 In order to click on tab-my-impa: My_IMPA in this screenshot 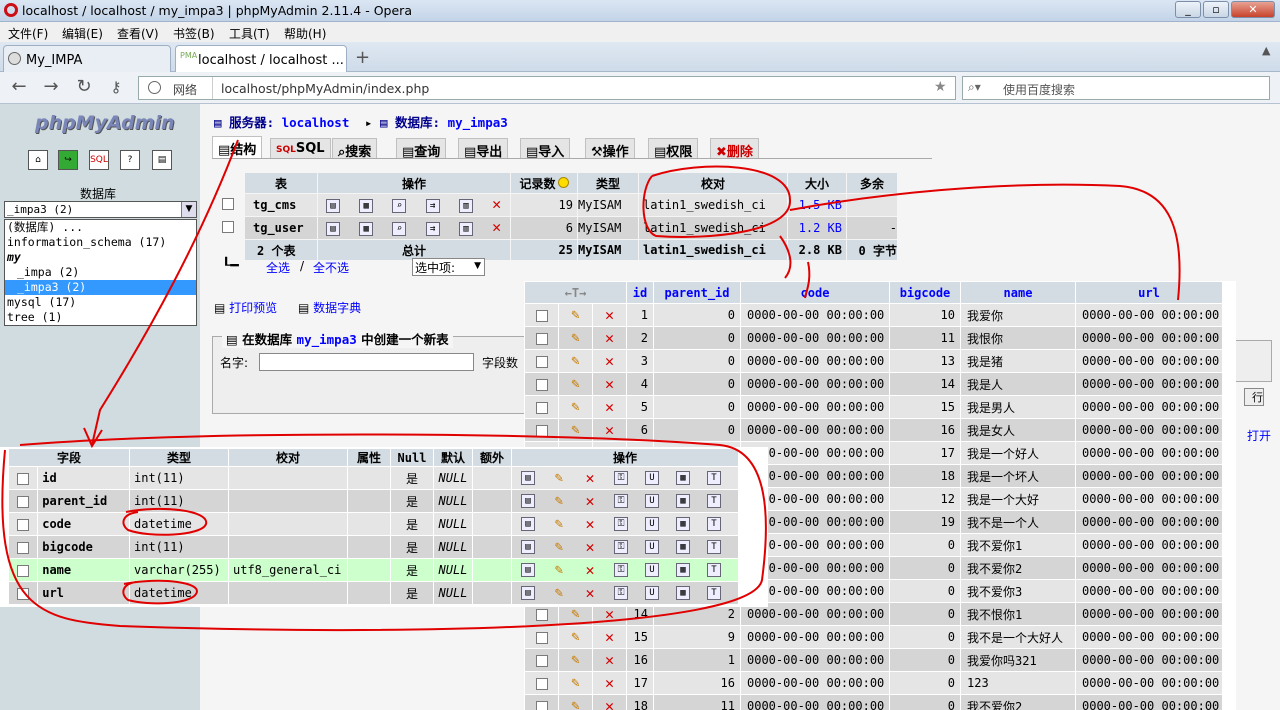, I will do `click(87, 58)`.